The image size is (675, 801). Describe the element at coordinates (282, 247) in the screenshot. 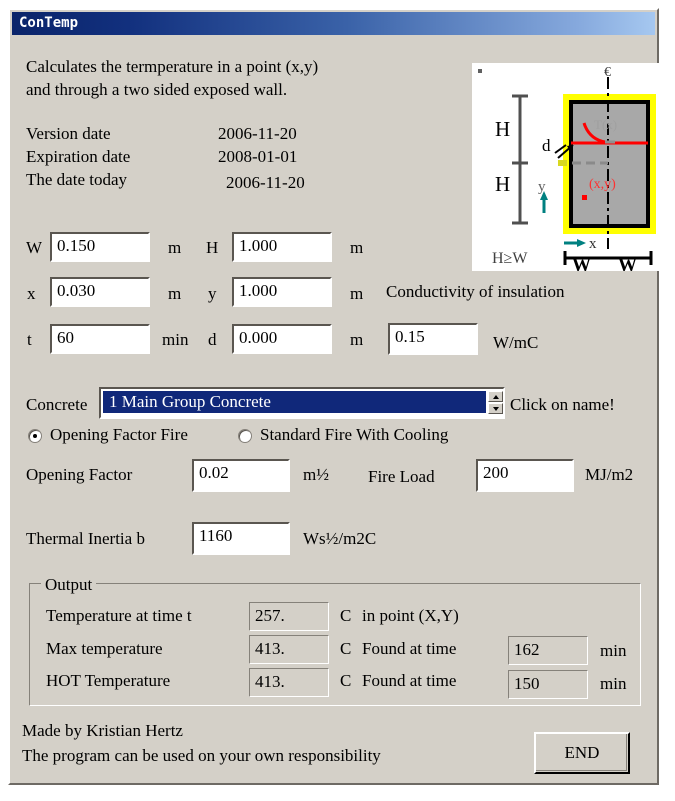

I see `h-input: 1.000` at that location.